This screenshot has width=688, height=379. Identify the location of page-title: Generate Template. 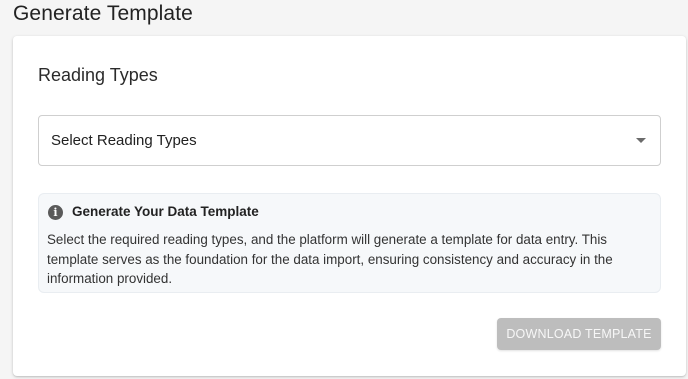
(103, 13).